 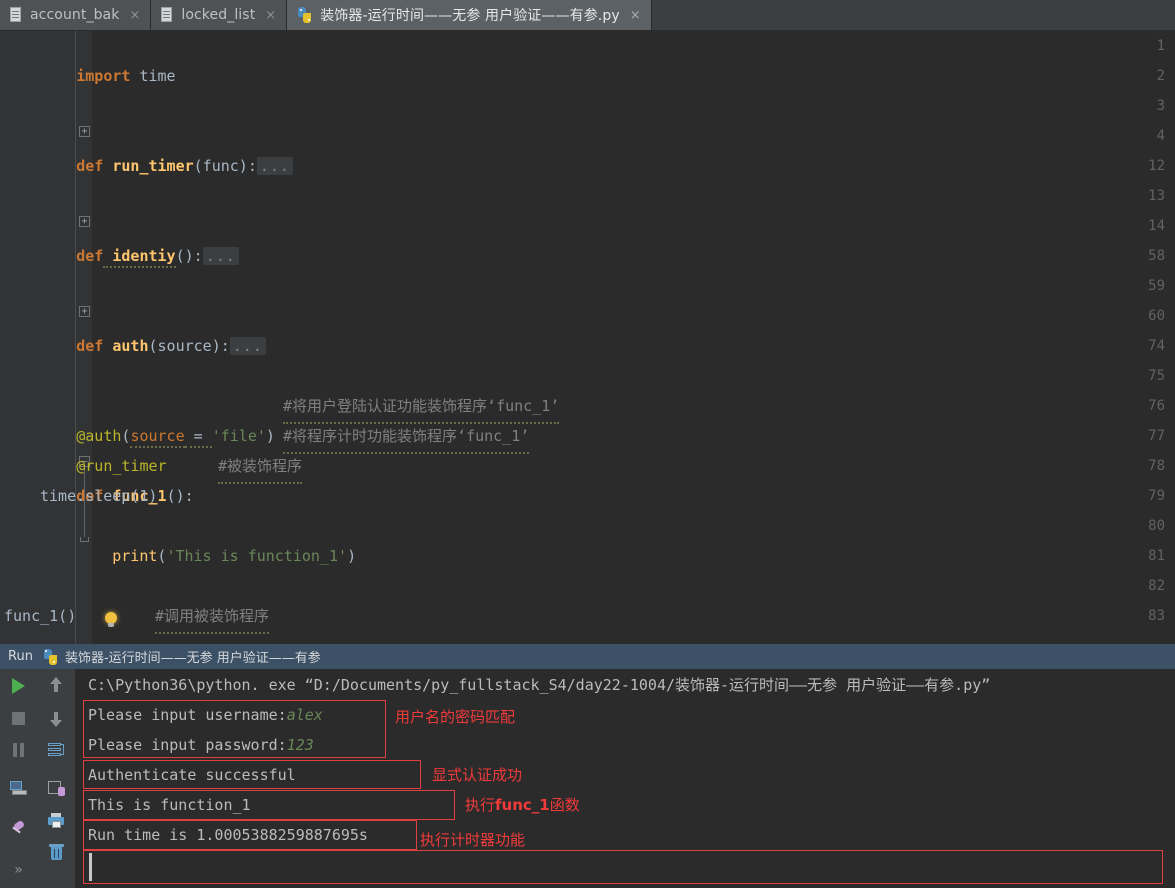 What do you see at coordinates (1156, 556) in the screenshot?
I see `line-number: 81` at bounding box center [1156, 556].